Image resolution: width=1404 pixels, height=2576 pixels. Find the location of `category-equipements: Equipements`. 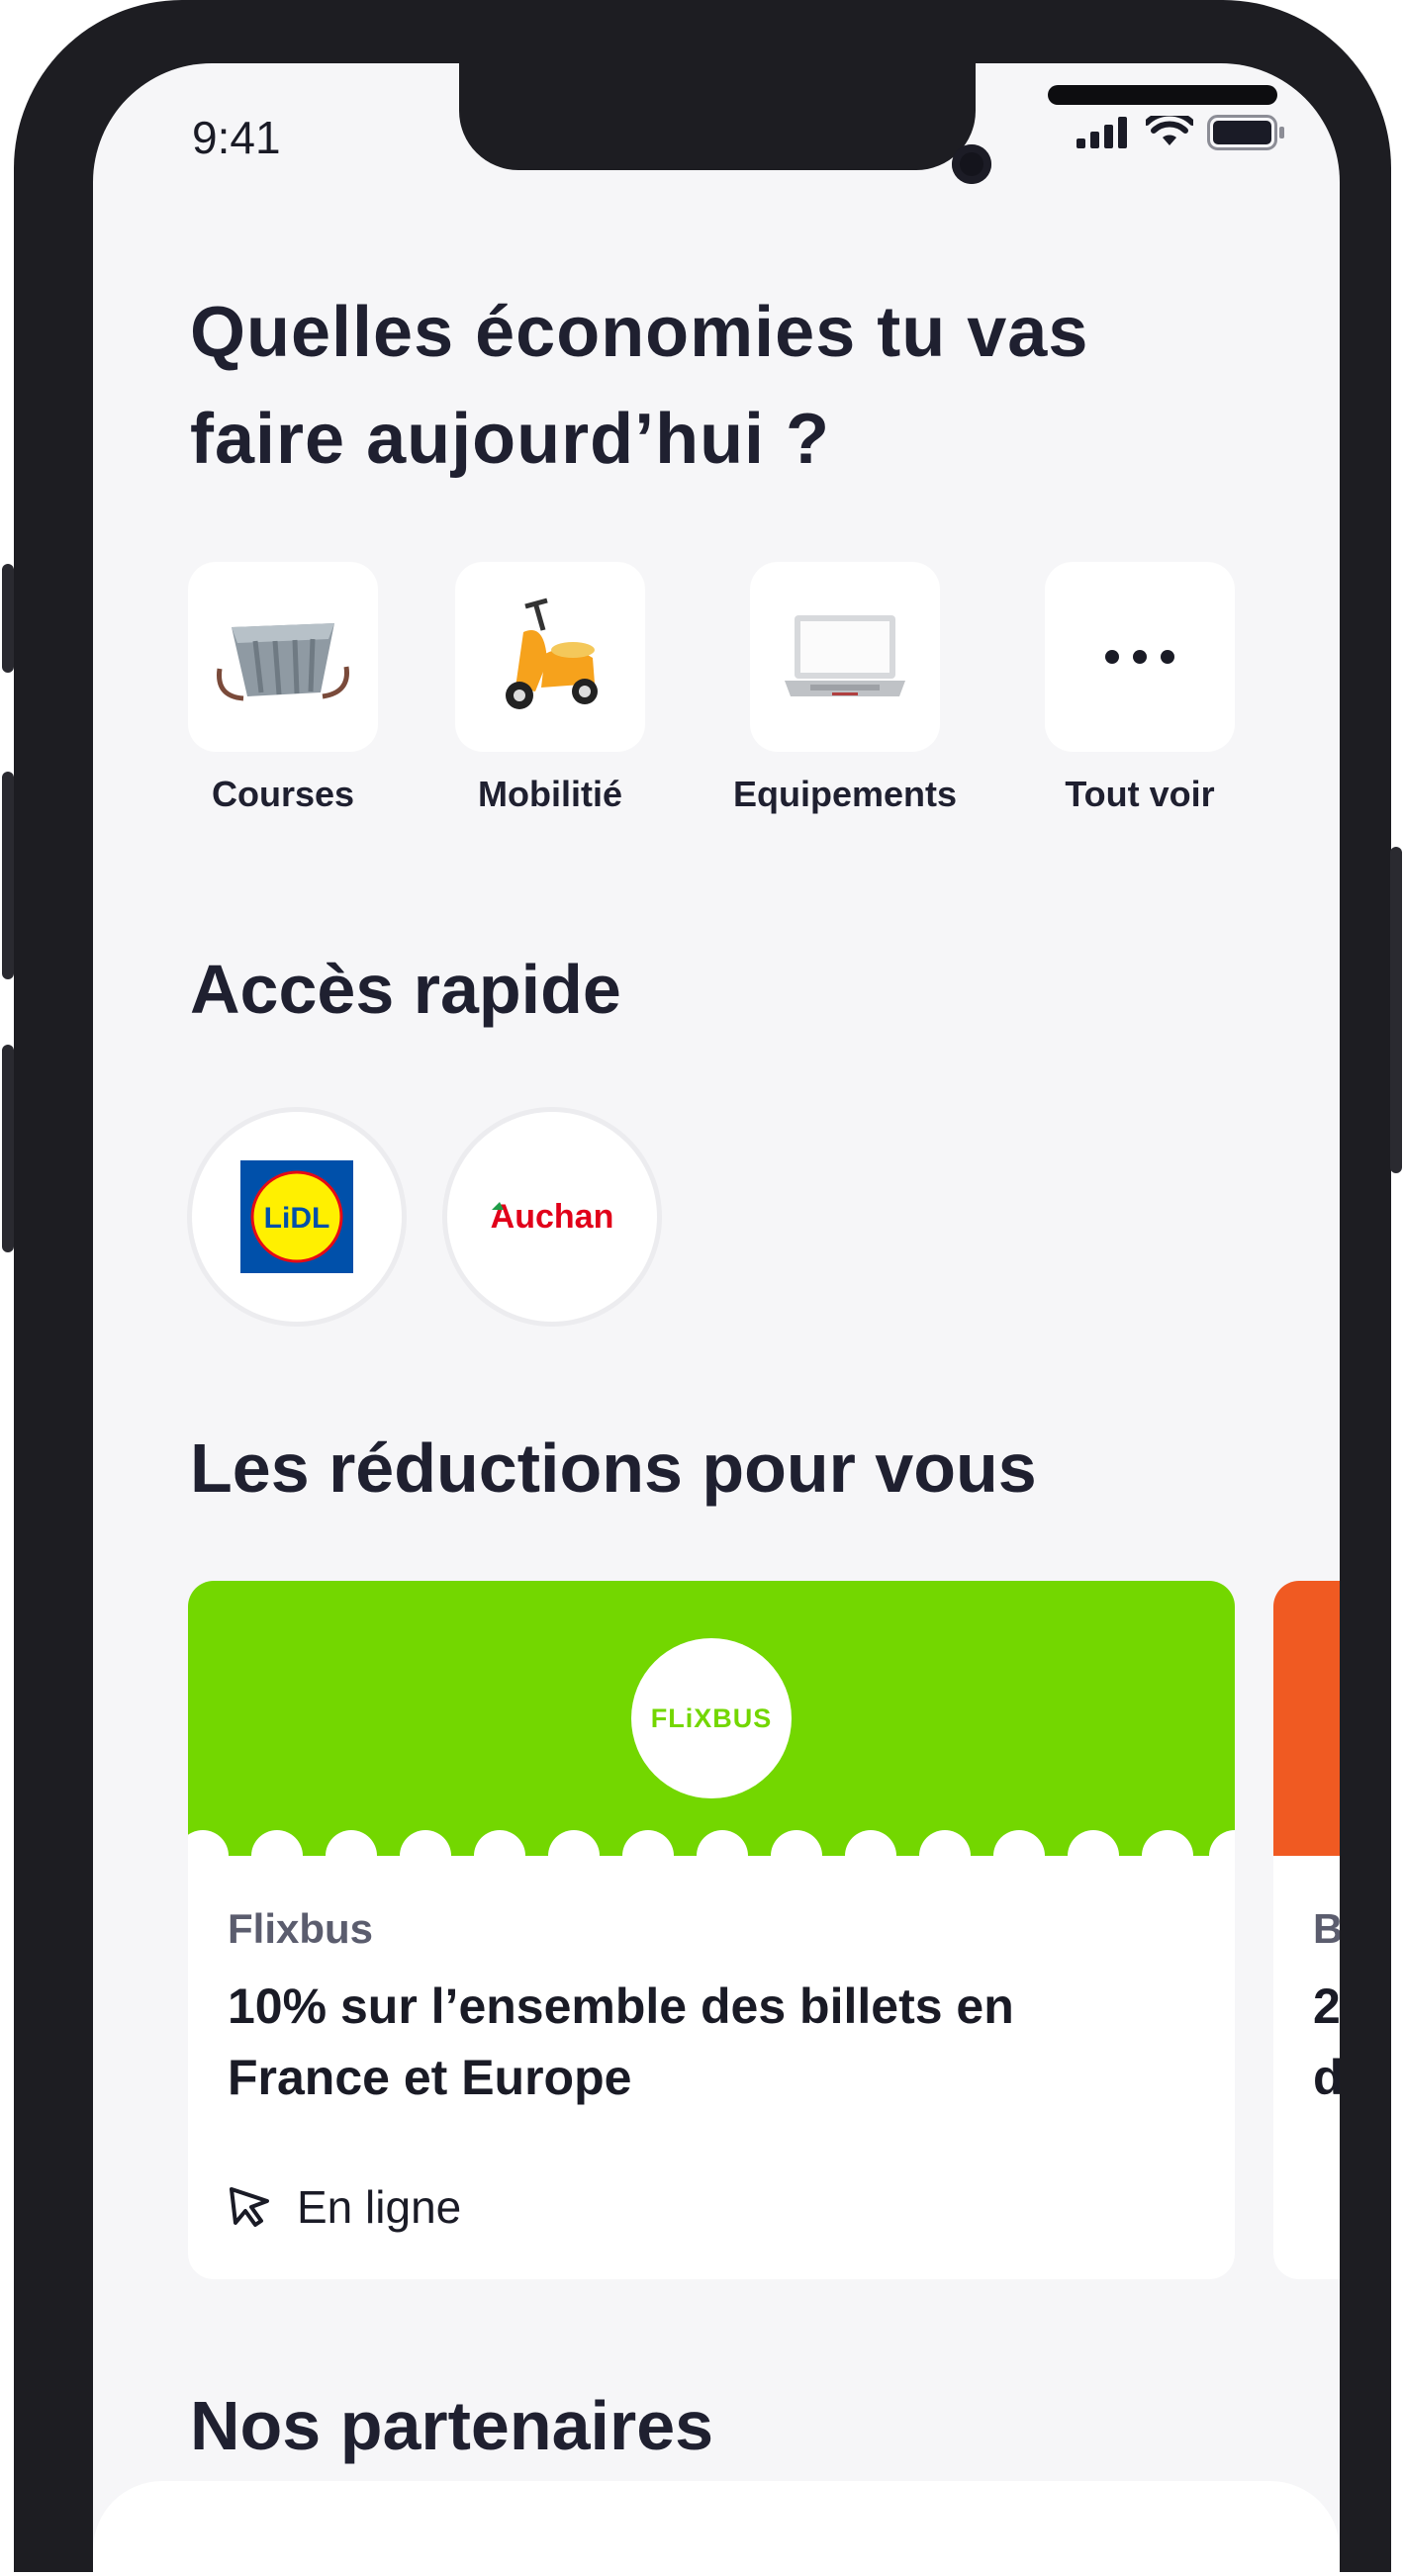

category-equipements: Equipements is located at coordinates (845, 689).